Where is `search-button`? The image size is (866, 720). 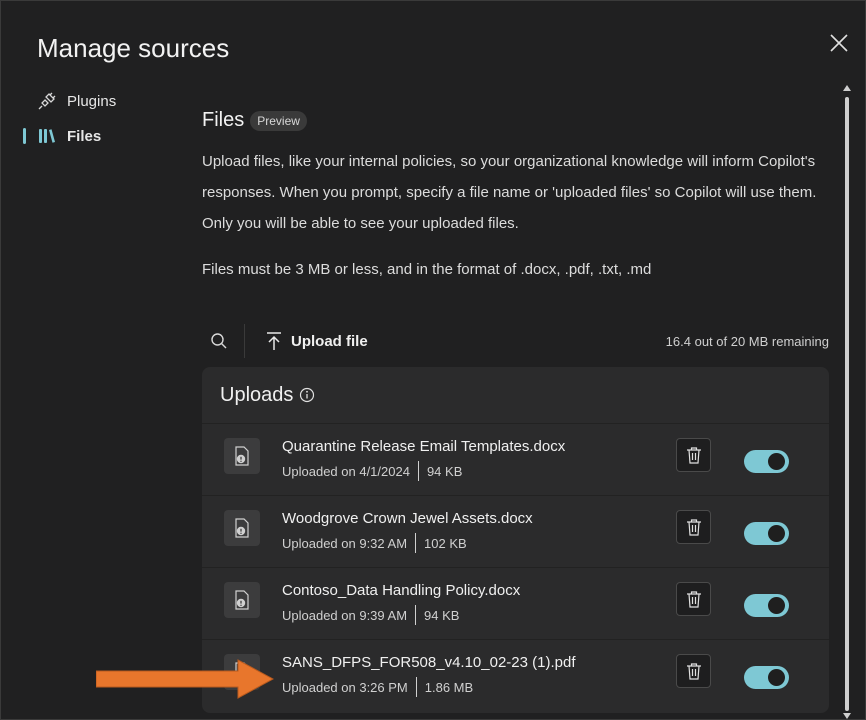 search-button is located at coordinates (219, 341).